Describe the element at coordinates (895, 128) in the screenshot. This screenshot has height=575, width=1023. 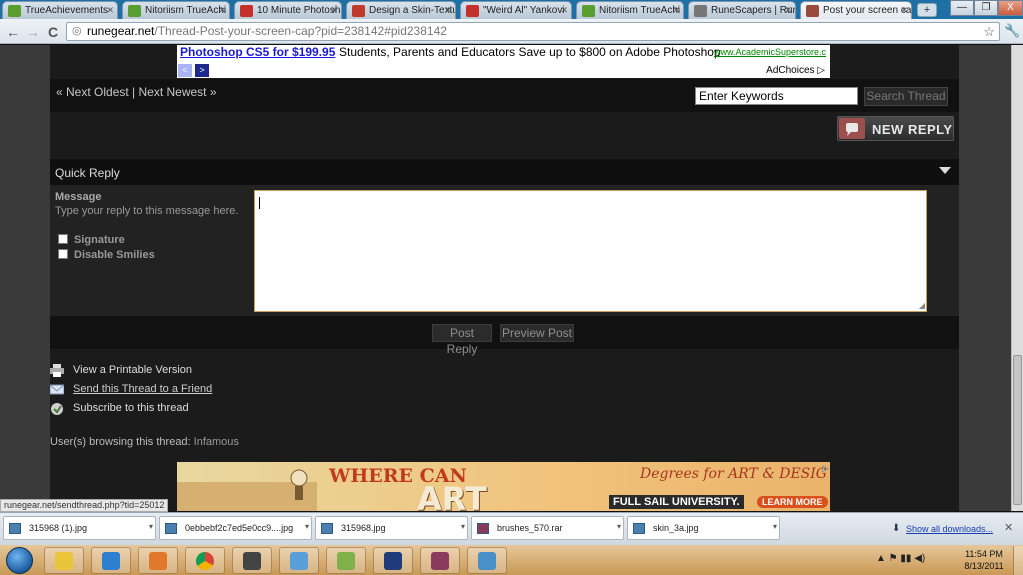
I see `new-reply-button: NEW REPLY` at that location.